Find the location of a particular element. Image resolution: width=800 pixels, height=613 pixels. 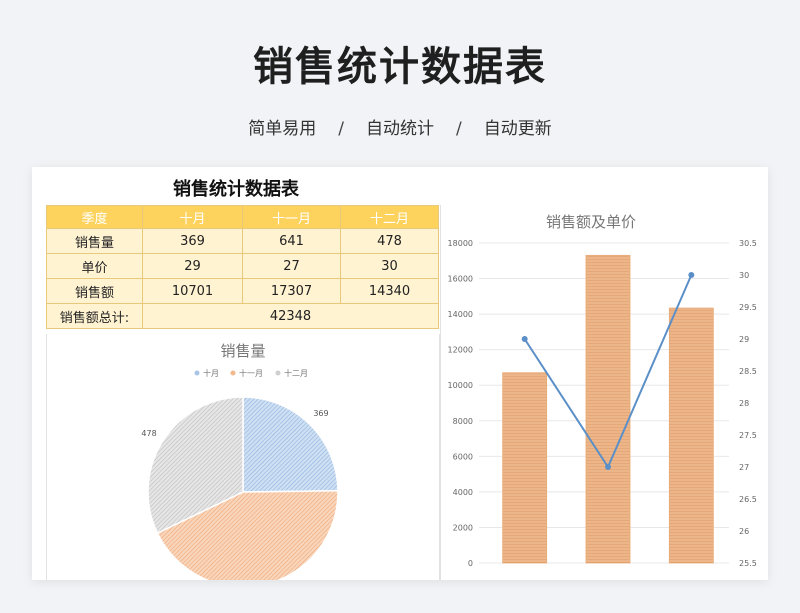

table-row: 单价 29 27 30 is located at coordinates (242, 266).